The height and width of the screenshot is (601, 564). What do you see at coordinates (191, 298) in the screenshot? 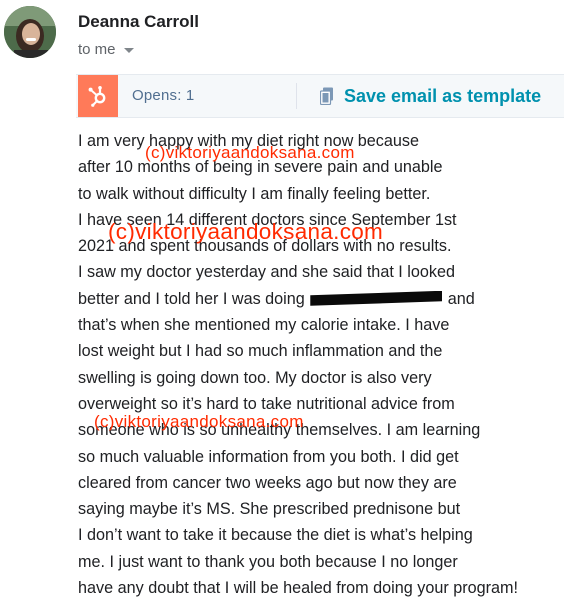
I see `message-line-text: better and I told her I was doing` at bounding box center [191, 298].